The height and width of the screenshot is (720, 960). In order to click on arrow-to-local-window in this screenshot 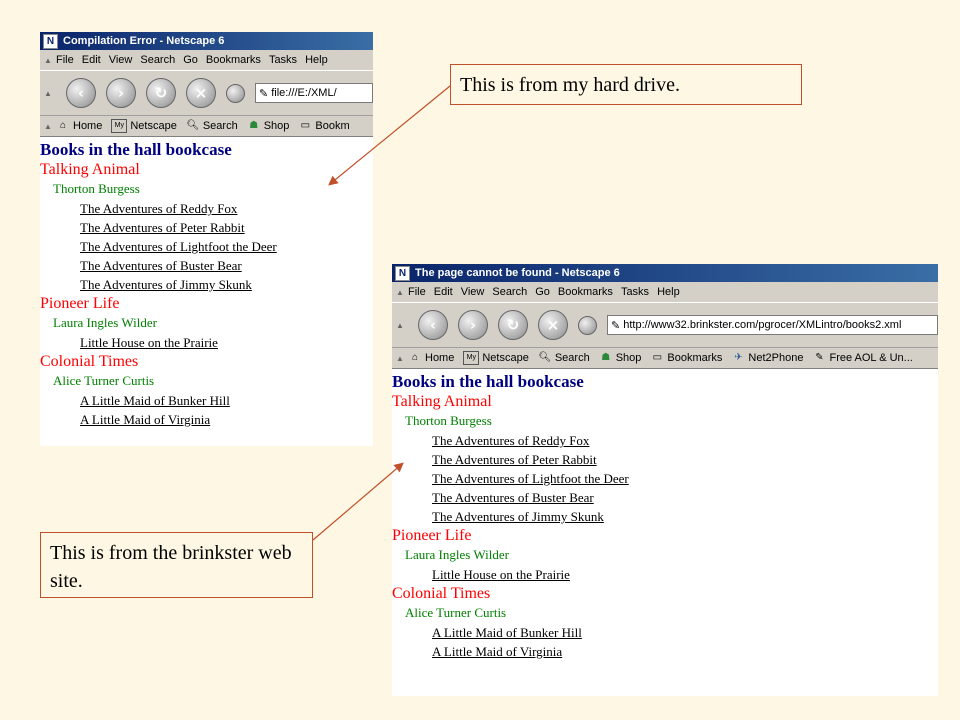, I will do `click(389, 135)`.